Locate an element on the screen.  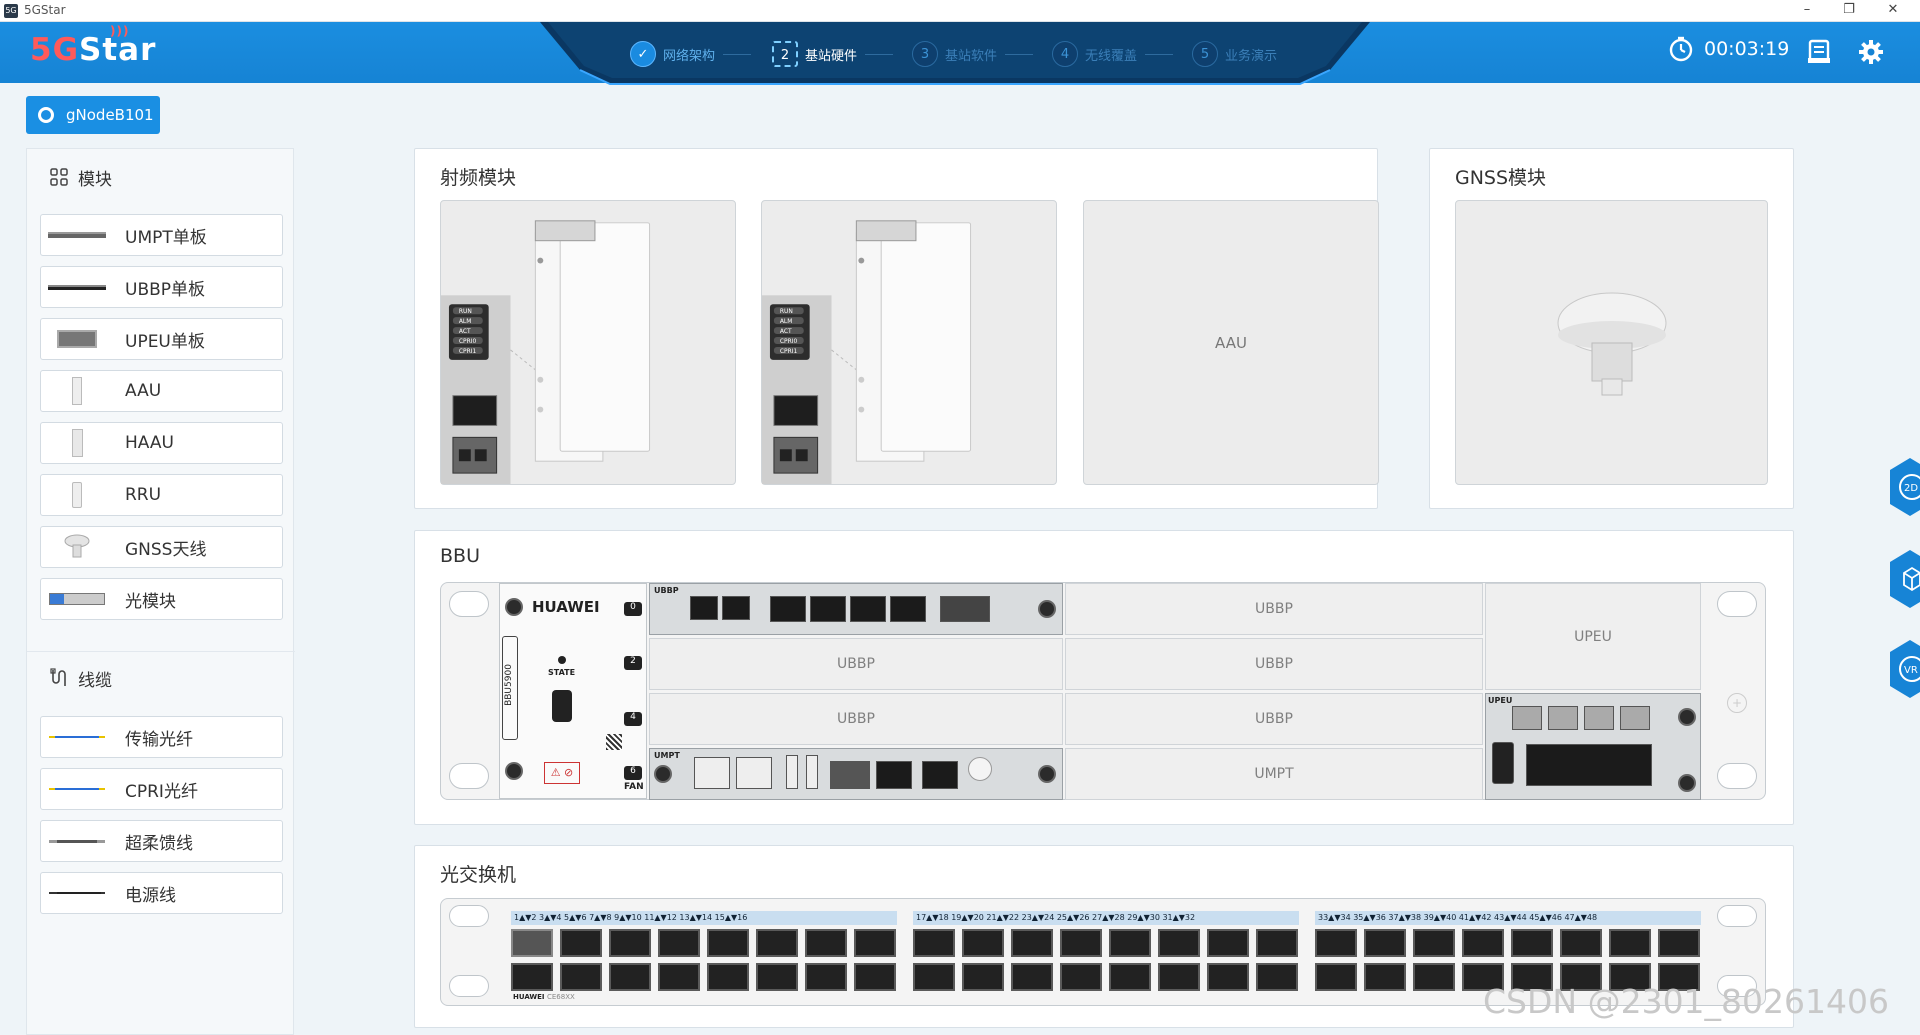
step-base-station-hardware: 2 基站硬件 is located at coordinates (833, 54).